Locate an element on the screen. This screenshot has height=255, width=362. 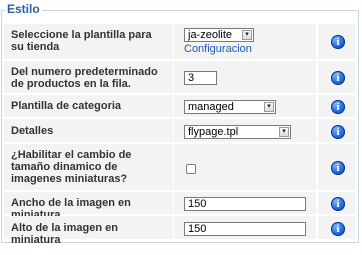
template-select: ja-zeolite ▾ is located at coordinates (219, 35).